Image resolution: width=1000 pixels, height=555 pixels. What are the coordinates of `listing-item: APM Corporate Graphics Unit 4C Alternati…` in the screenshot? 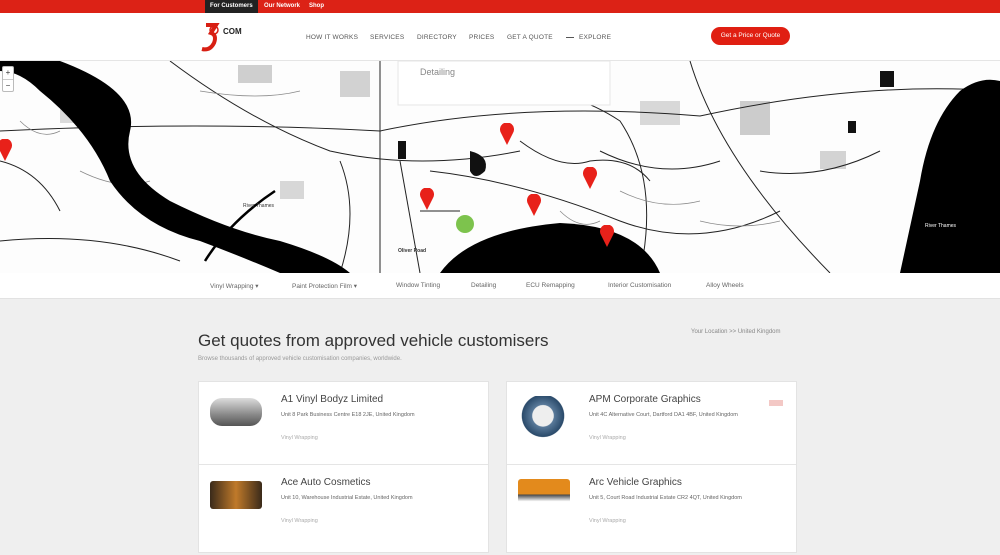 It's located at (651, 423).